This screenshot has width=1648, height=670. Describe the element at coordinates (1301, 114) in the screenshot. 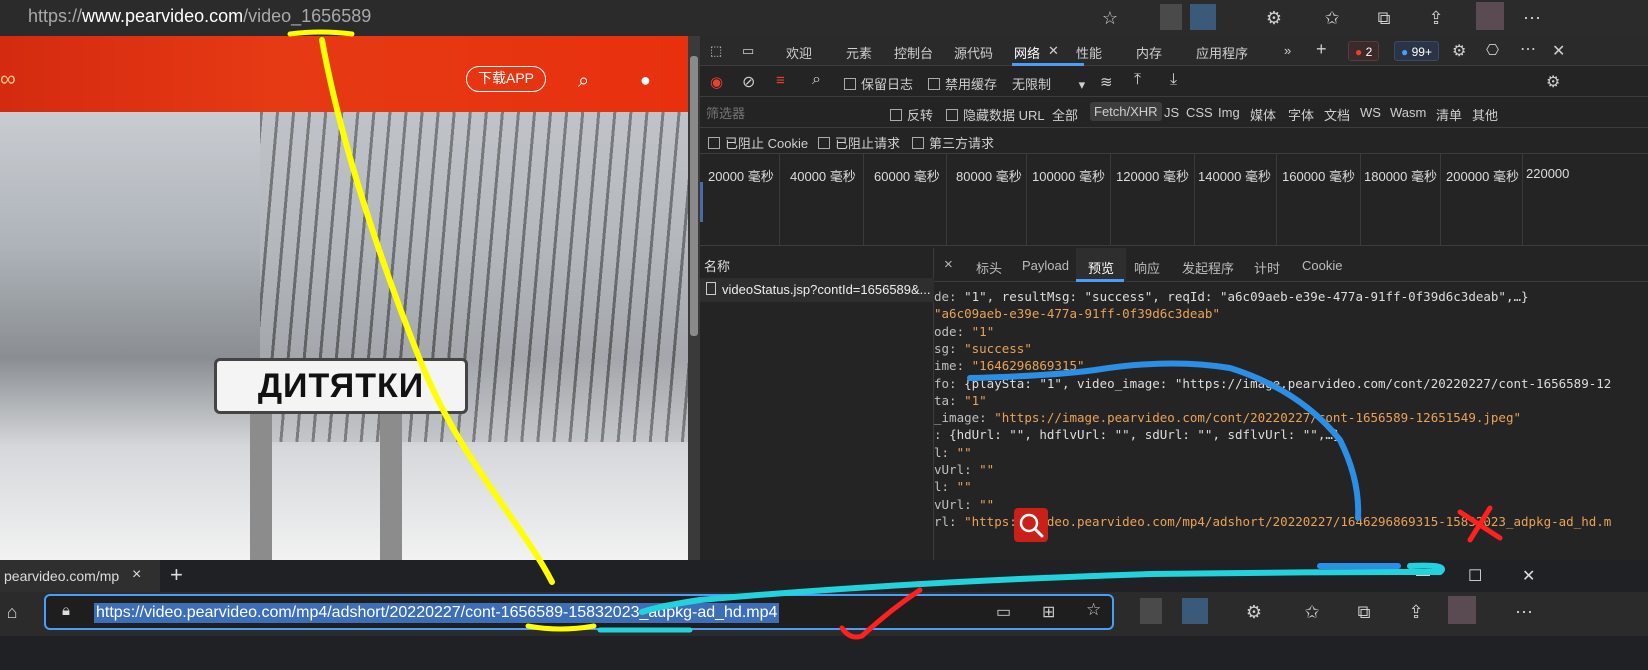

I see `filter-font: 字体` at that location.